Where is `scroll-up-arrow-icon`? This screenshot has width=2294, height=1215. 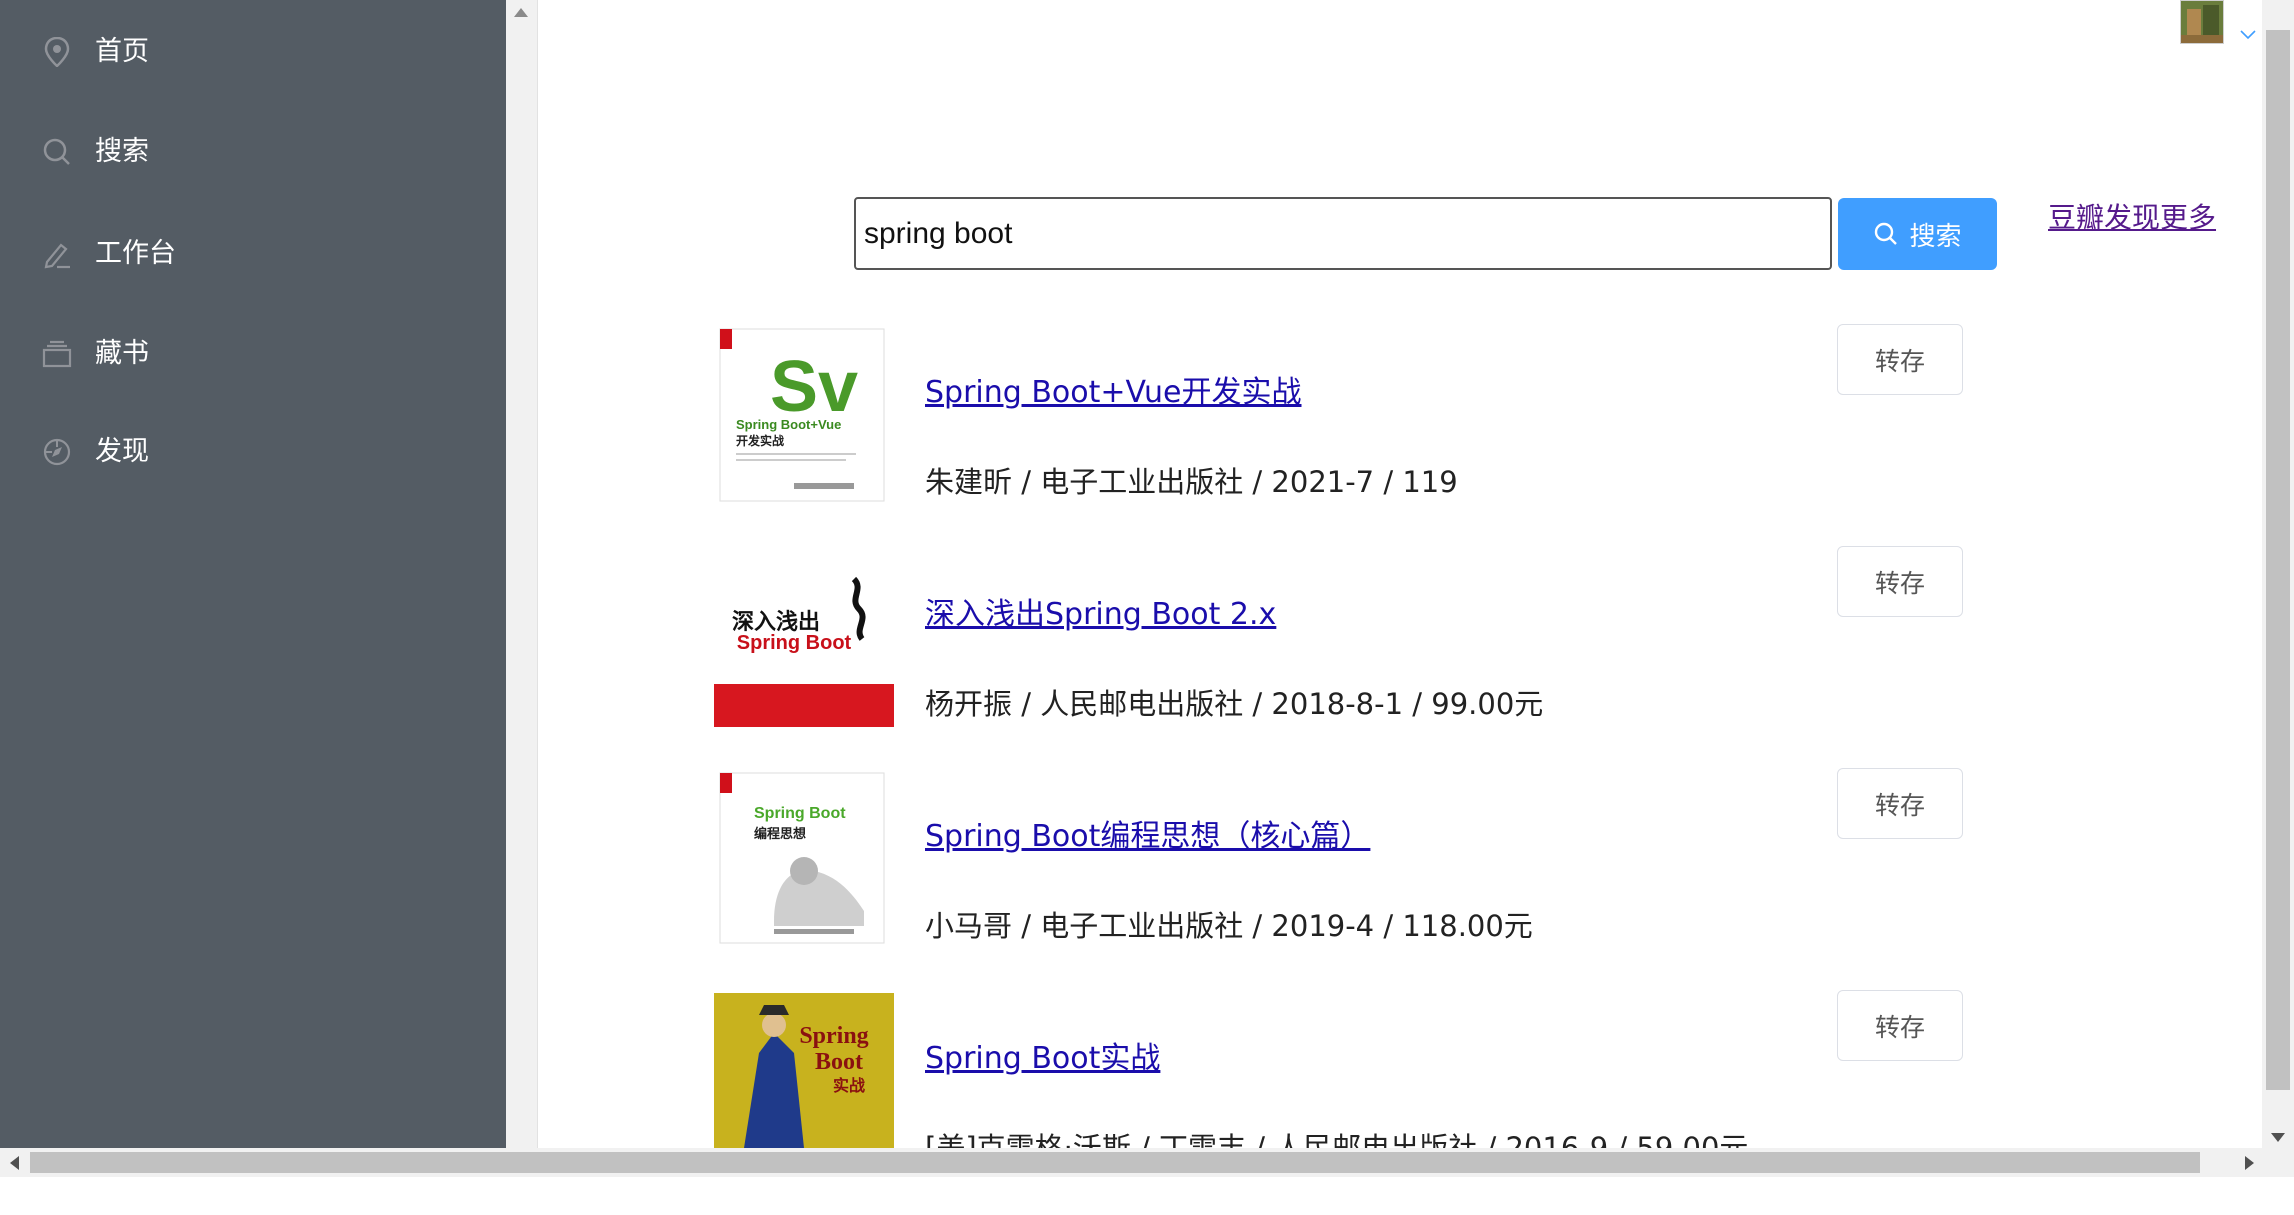
scroll-up-arrow-icon is located at coordinates (521, 12).